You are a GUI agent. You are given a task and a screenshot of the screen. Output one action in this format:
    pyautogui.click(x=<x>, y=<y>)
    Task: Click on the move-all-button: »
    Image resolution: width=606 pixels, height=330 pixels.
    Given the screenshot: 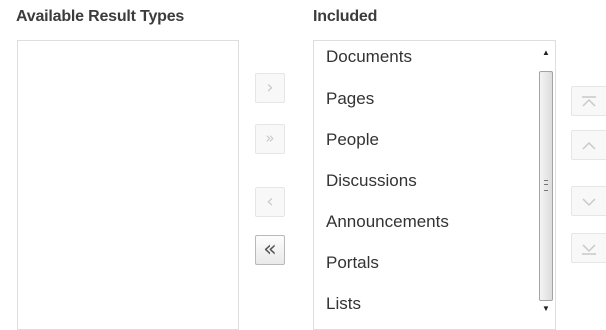 What is the action you would take?
    pyautogui.click(x=270, y=139)
    